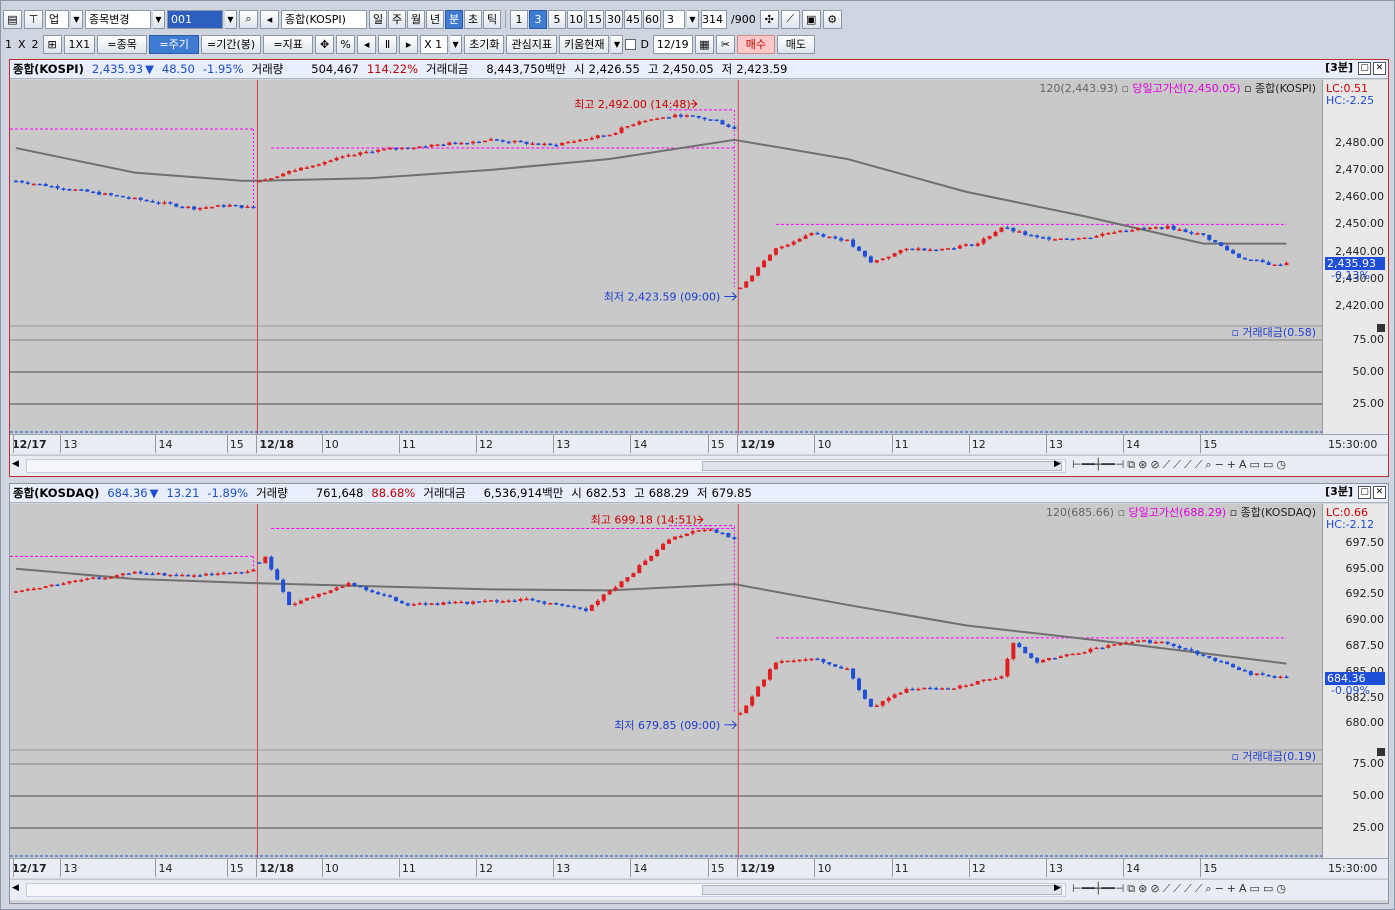 This screenshot has width=1395, height=910. What do you see at coordinates (118, 19) in the screenshot?
I see `item-change-select: 종목변경` at bounding box center [118, 19].